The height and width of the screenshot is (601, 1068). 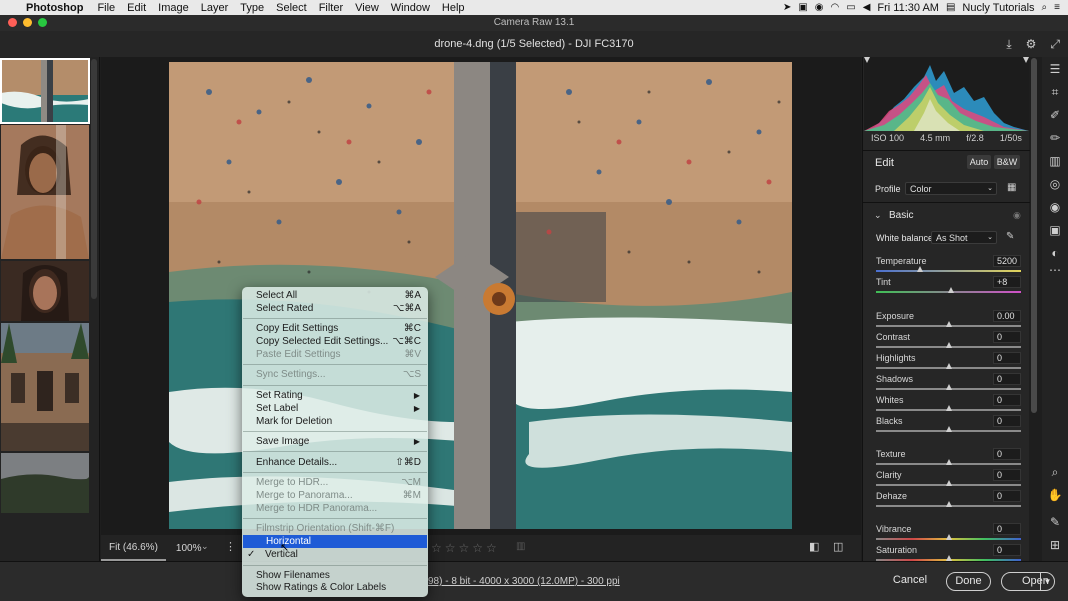 What do you see at coordinates (1055, 44) in the screenshot?
I see `fullscreen-icon: ⤢` at bounding box center [1055, 44].